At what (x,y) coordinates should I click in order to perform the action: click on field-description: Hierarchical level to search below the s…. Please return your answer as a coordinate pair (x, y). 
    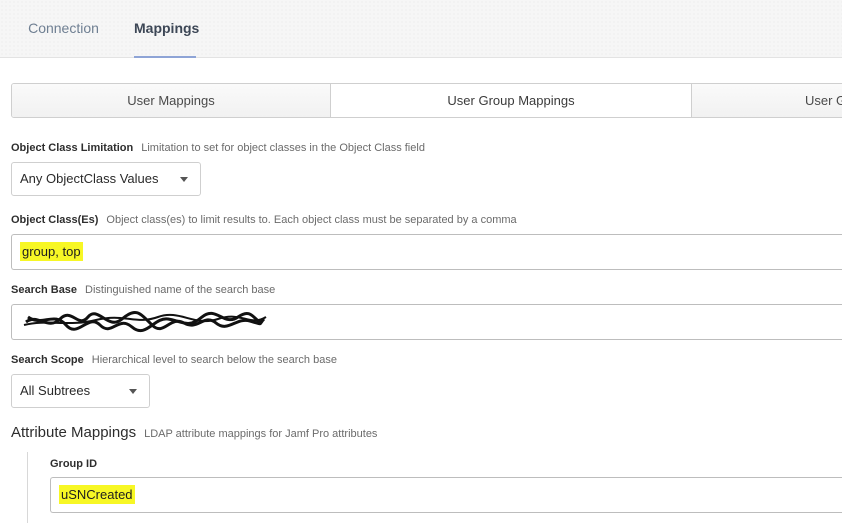
    Looking at the image, I should click on (214, 360).